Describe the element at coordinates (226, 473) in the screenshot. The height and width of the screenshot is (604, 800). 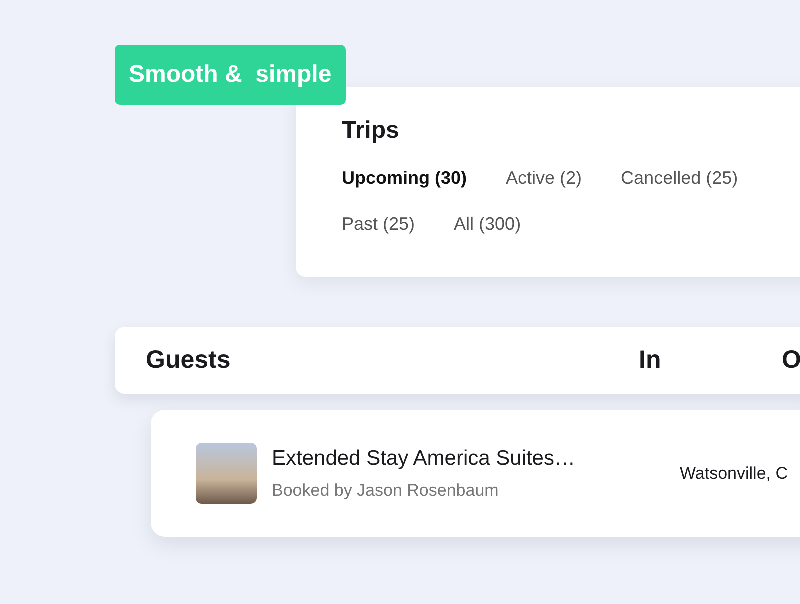
I see `photo-placeholder` at that location.